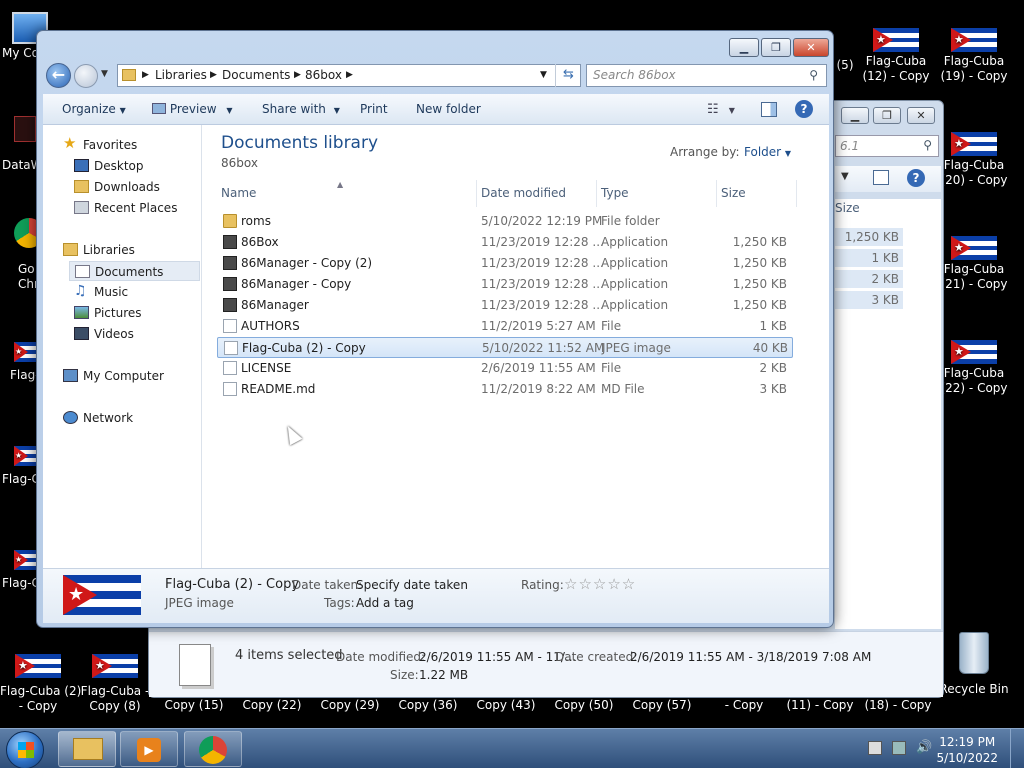 The image size is (1024, 768). I want to click on taskbar-explorer-button, so click(87, 749).